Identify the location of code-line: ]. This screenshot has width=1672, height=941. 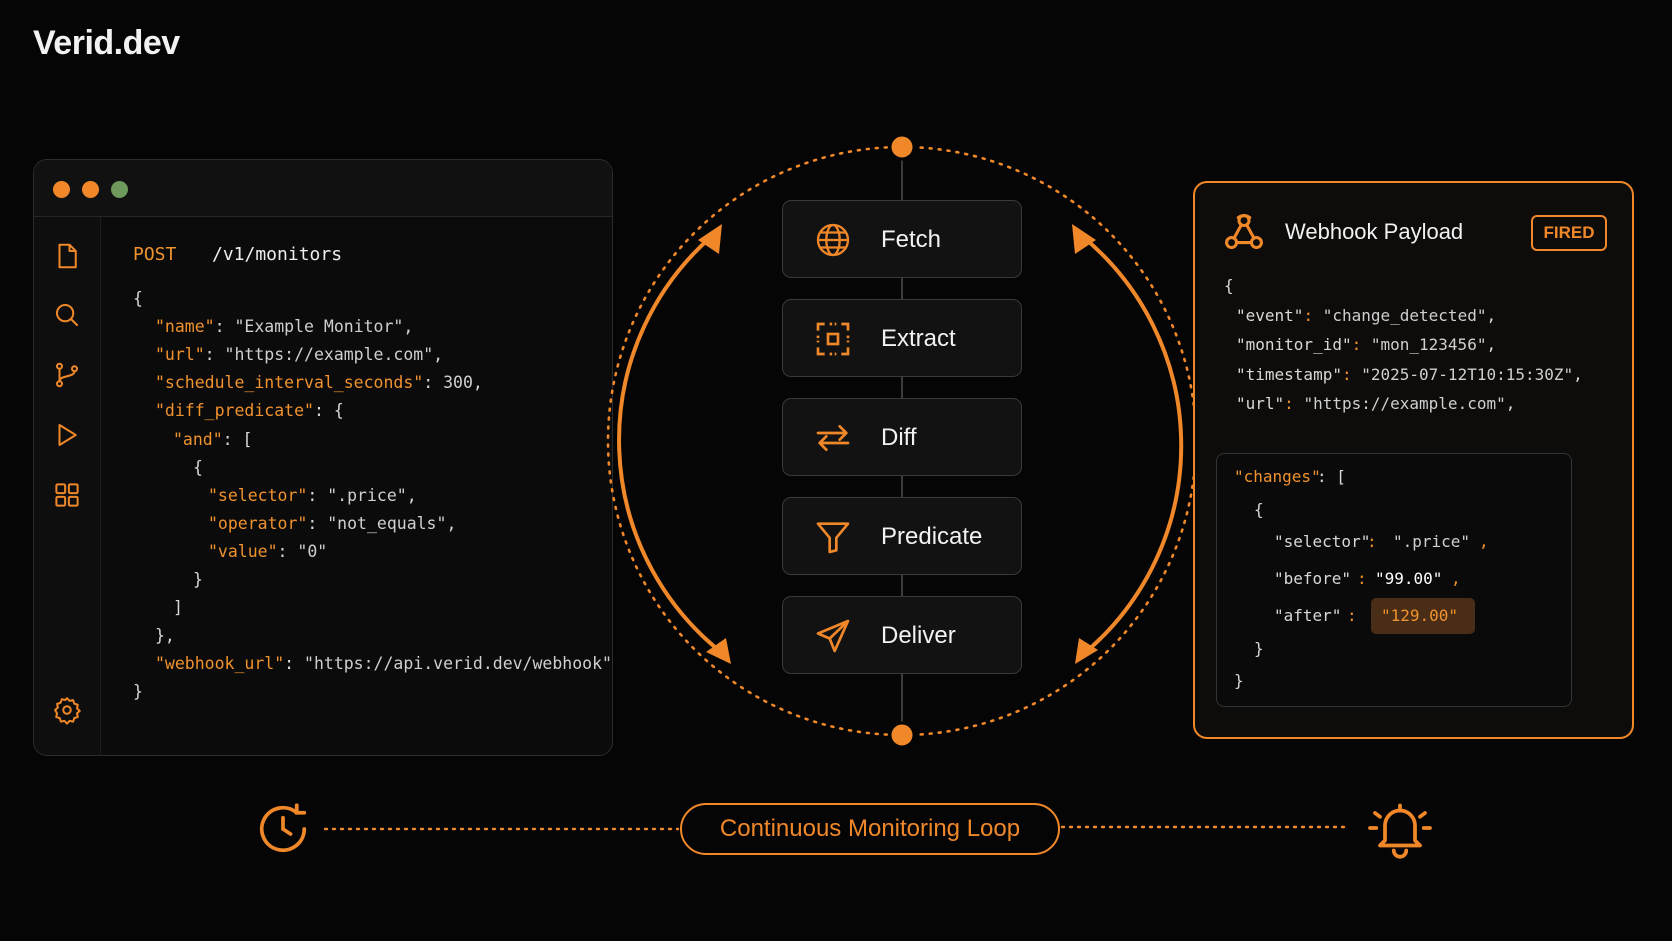
(178, 607).